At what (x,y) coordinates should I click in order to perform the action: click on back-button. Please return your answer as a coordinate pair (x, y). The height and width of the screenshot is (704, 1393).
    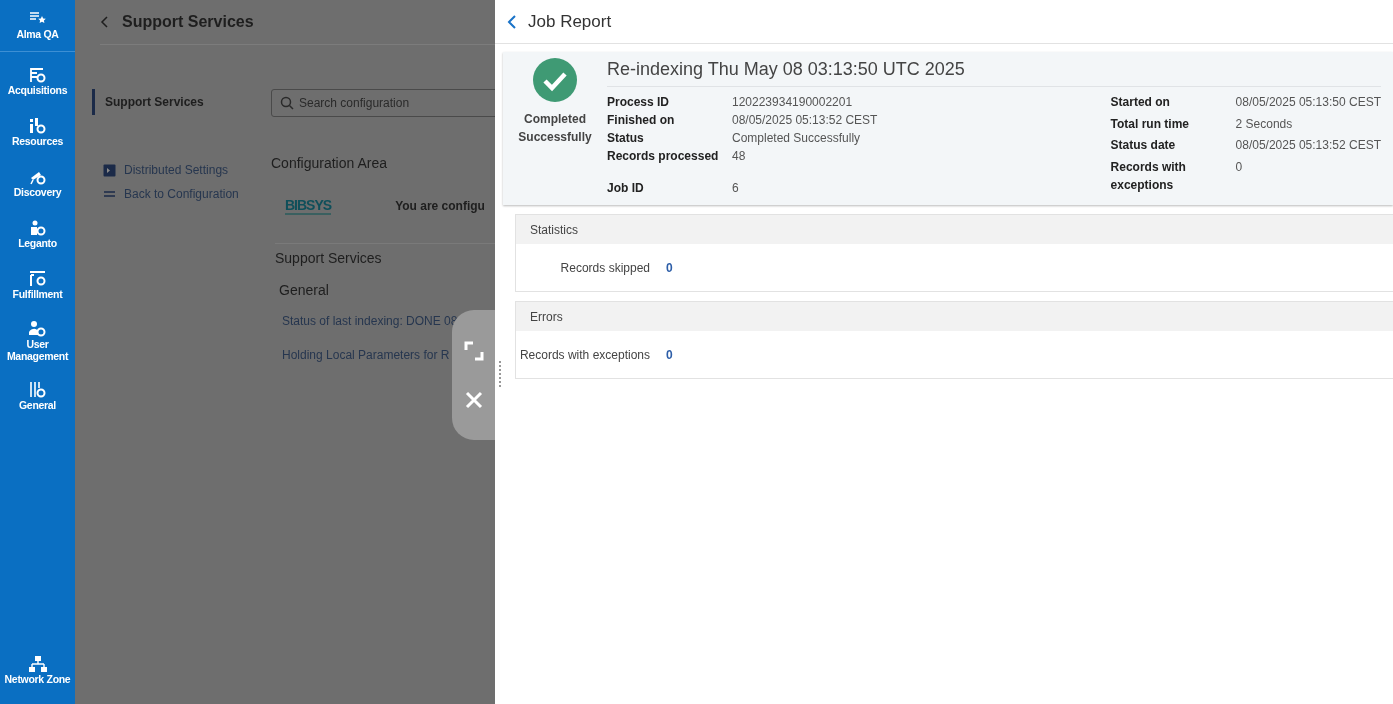
    Looking at the image, I should click on (511, 21).